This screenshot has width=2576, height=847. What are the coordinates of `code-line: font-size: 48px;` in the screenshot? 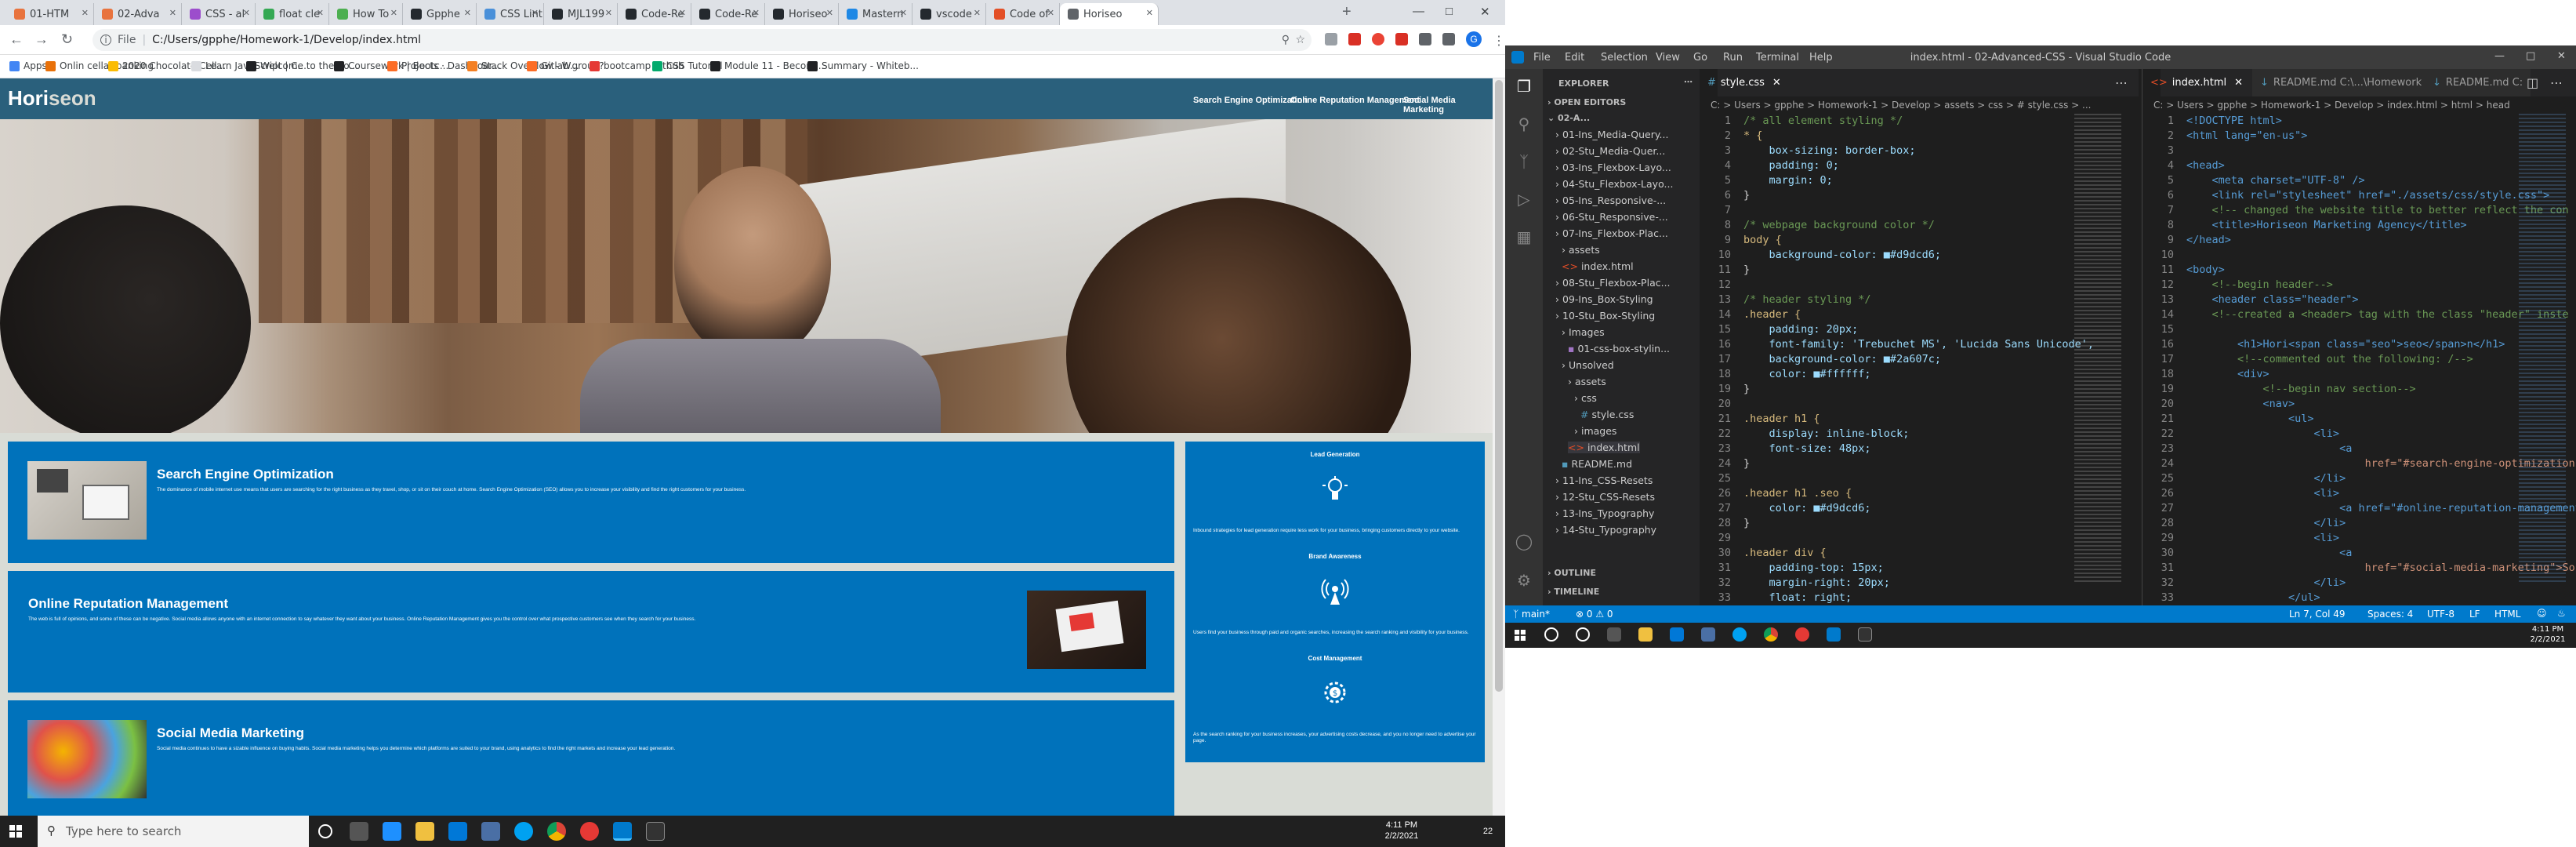 It's located at (1807, 449).